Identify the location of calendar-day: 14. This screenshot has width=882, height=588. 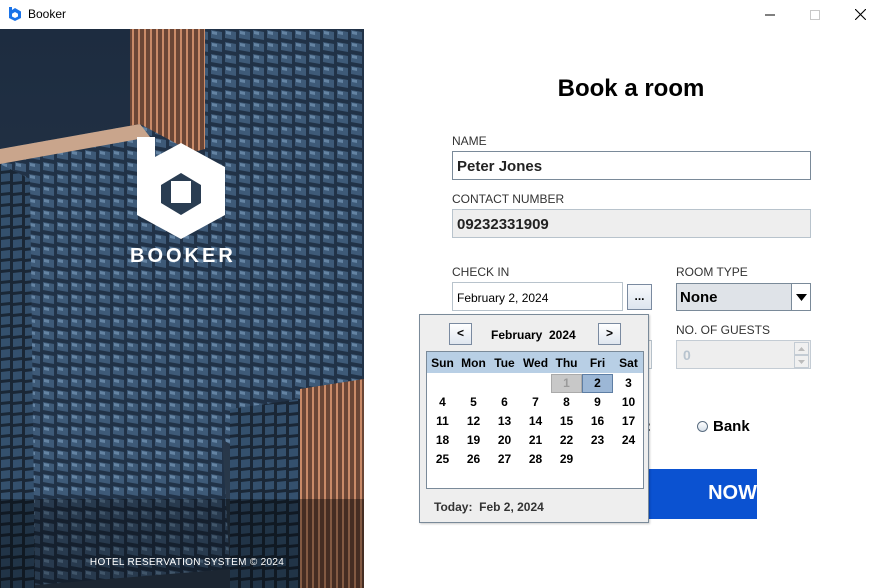
(535, 421).